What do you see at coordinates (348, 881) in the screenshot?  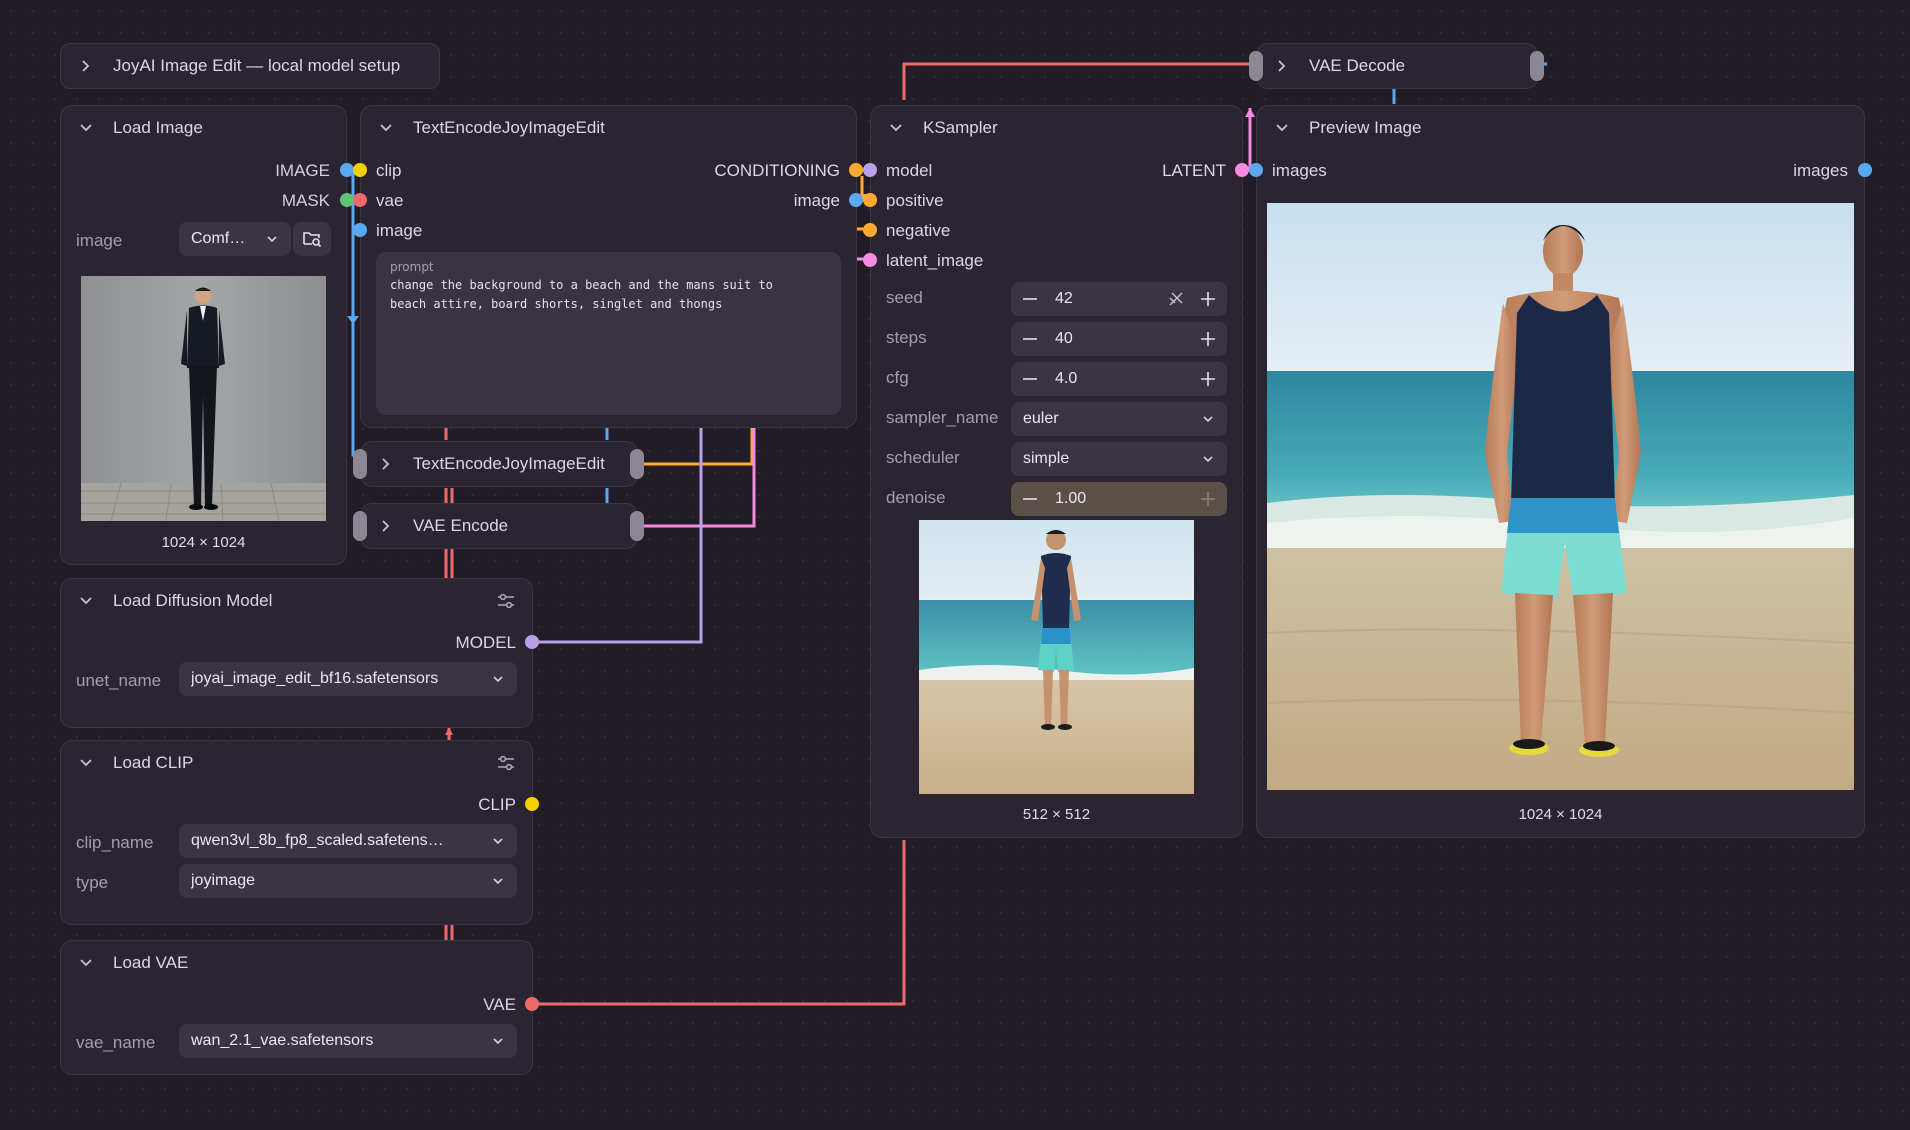 I see `type-select: joyimage` at bounding box center [348, 881].